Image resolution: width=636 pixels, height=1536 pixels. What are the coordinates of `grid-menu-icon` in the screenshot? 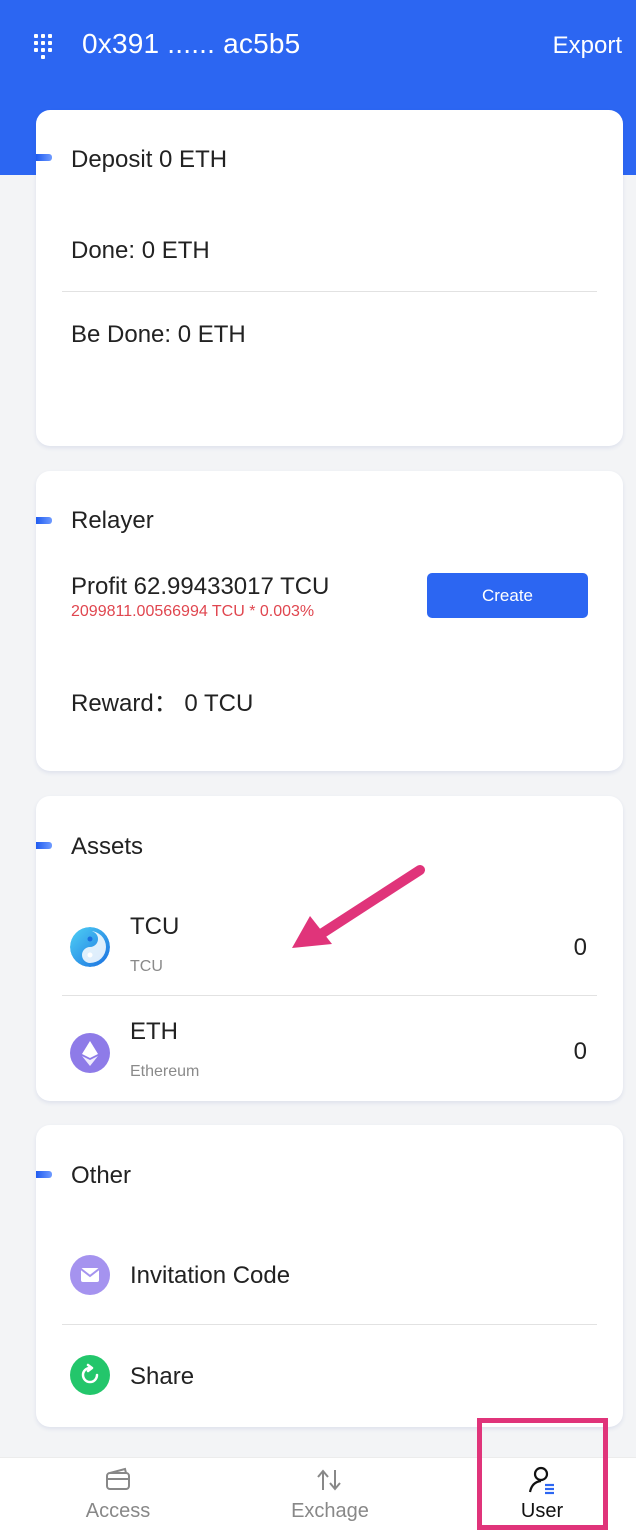 It's located at (46, 47).